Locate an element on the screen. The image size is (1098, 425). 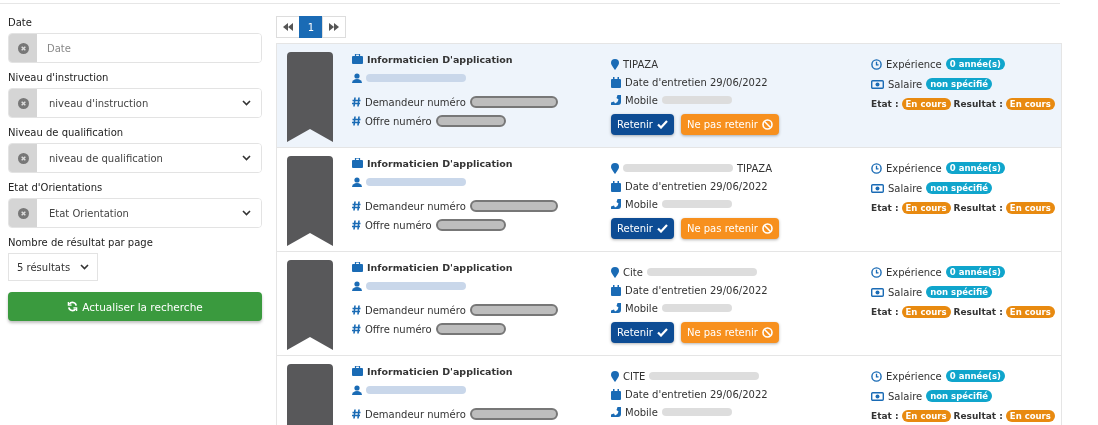
field-label: Etat d'Orientations is located at coordinates (56, 187).